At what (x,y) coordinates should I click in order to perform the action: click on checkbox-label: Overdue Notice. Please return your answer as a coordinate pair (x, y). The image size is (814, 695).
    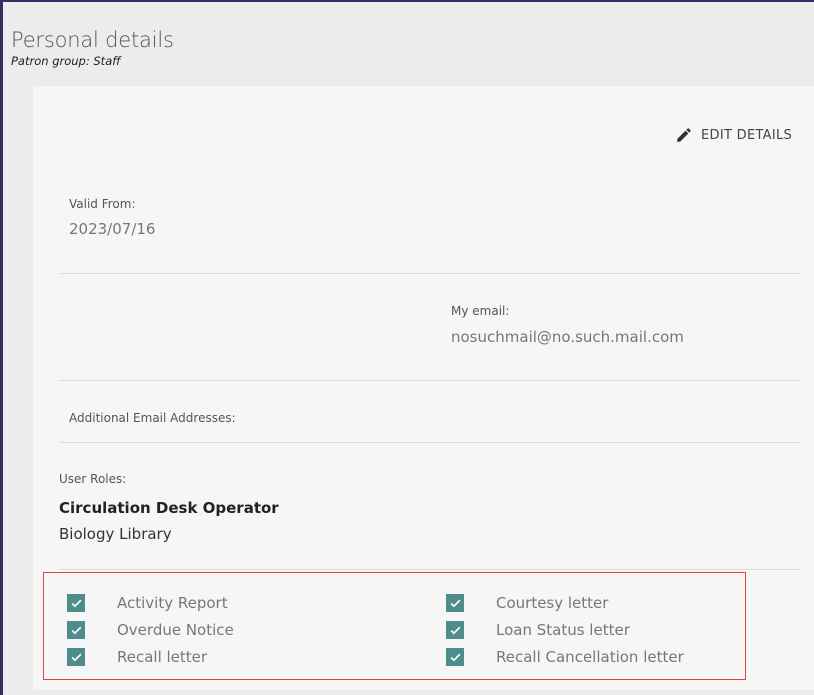
    Looking at the image, I should click on (175, 630).